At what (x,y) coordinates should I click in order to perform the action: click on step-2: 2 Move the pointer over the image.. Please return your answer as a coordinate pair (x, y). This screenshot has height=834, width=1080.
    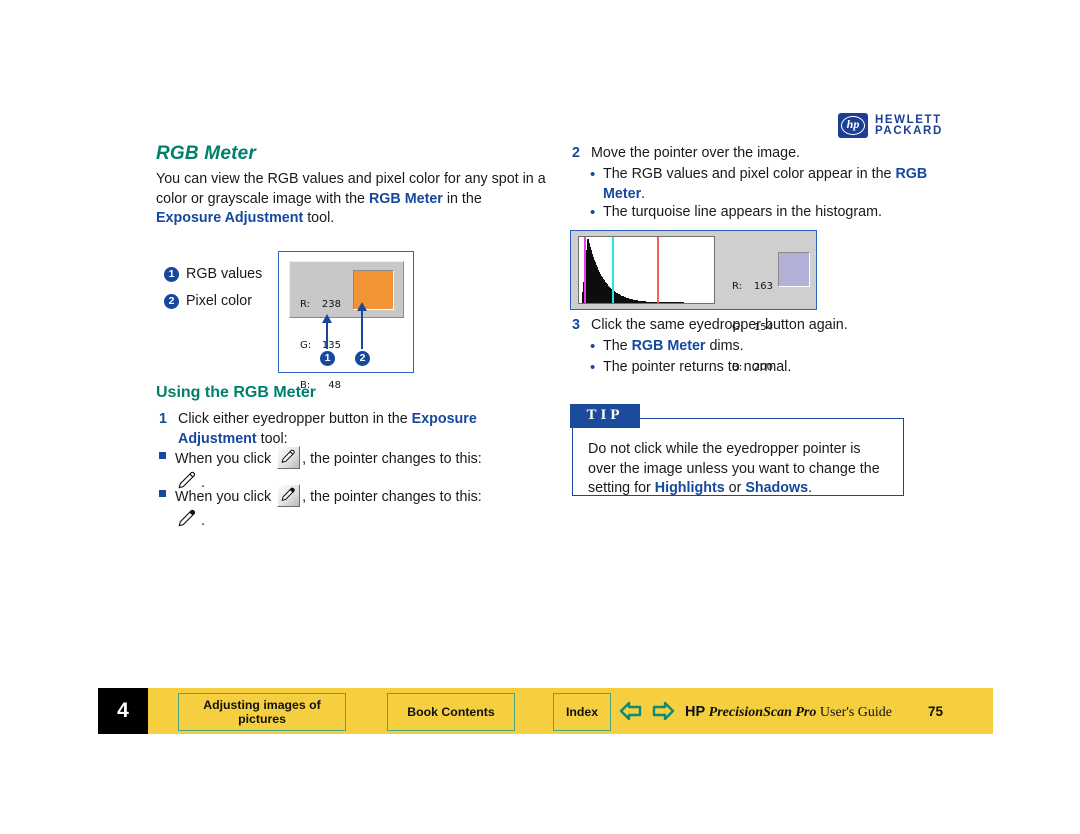
    Looking at the image, I should click on (762, 154).